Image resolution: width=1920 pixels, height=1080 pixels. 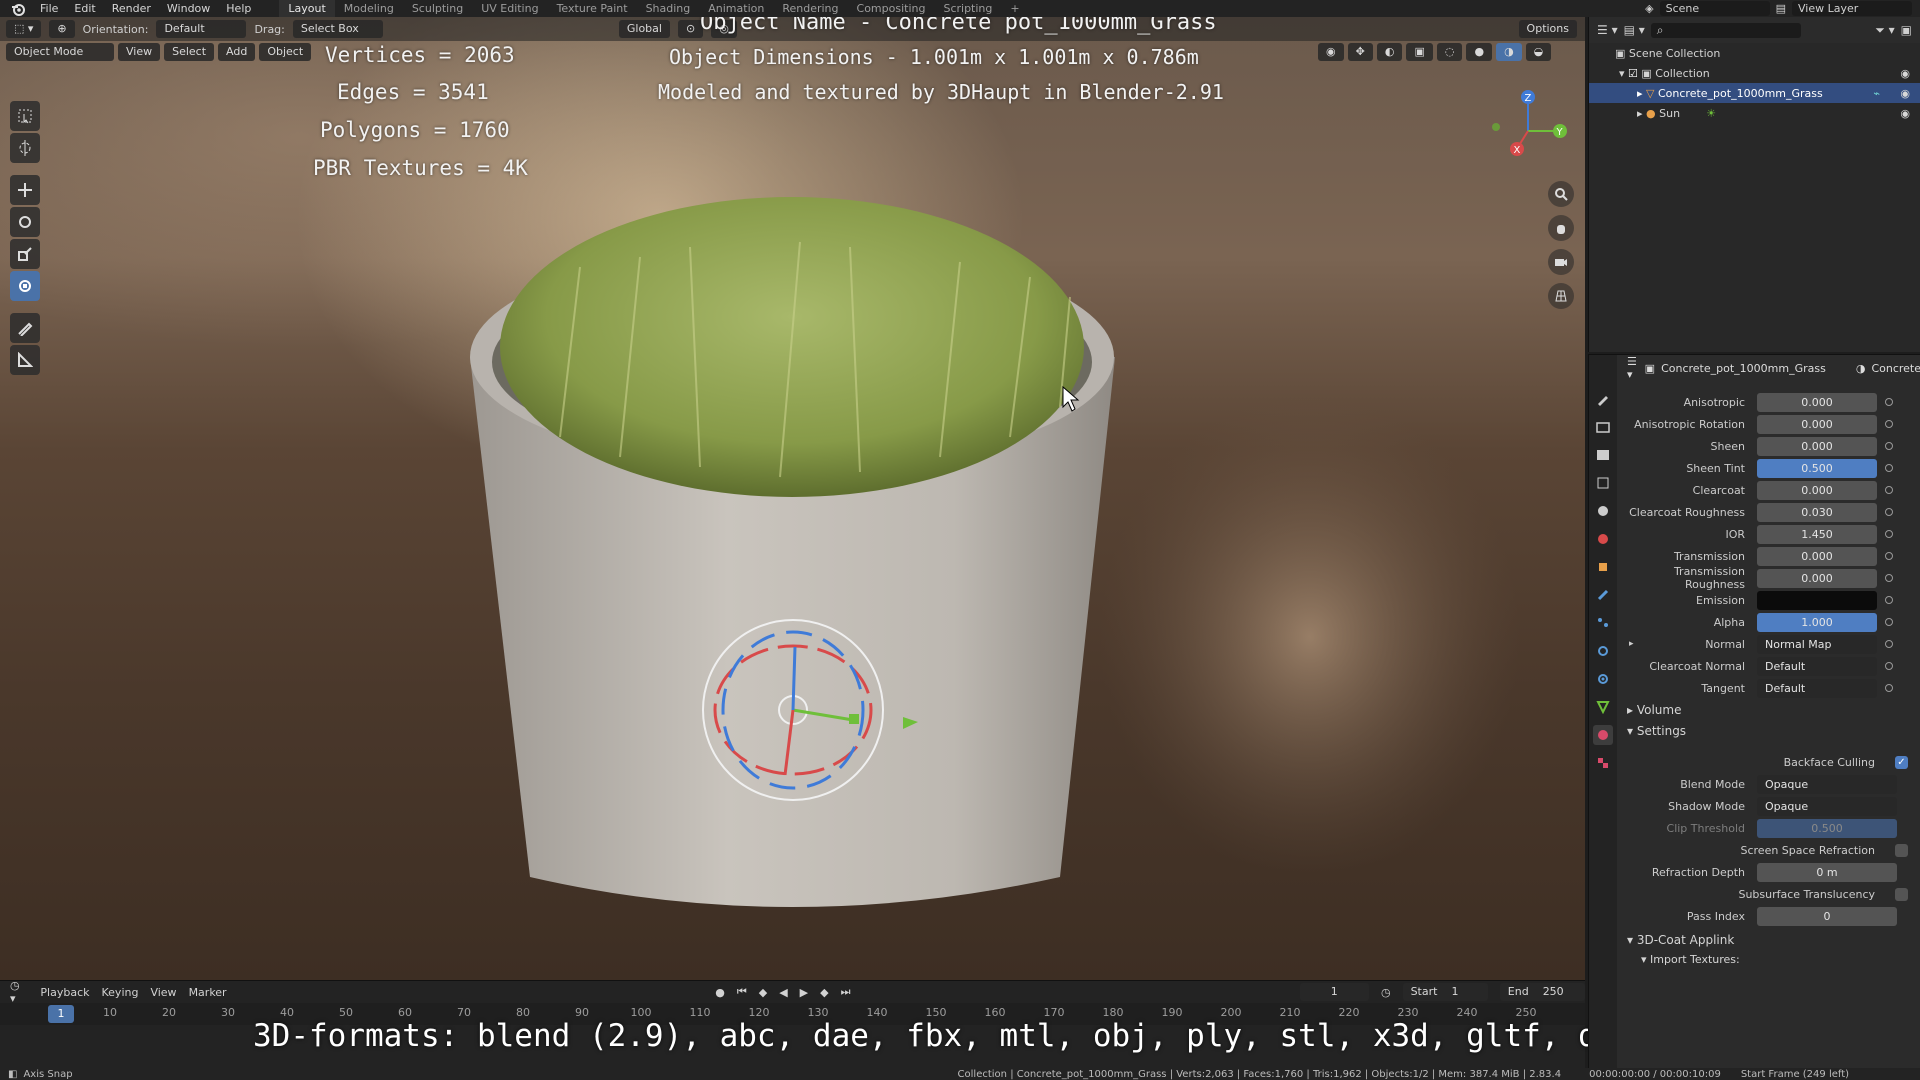 I want to click on outliner-row-sun: ▸ ● Sun ☀ ◉, so click(x=1754, y=113).